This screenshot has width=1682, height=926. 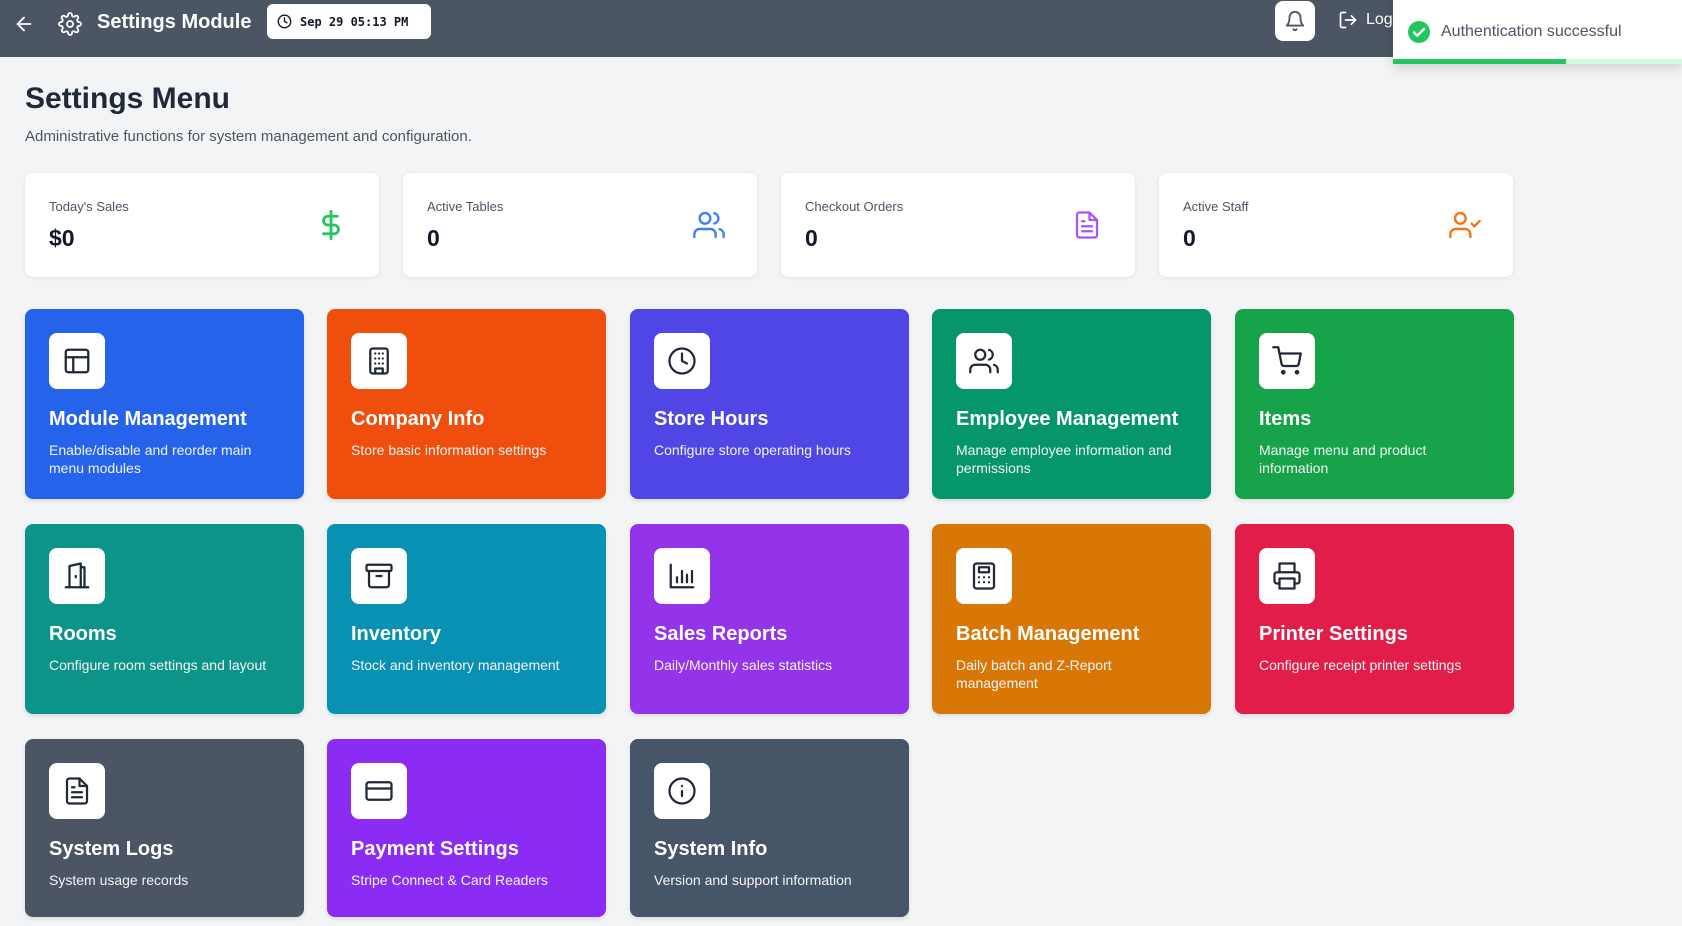 I want to click on card-title: Rooms, so click(x=83, y=634).